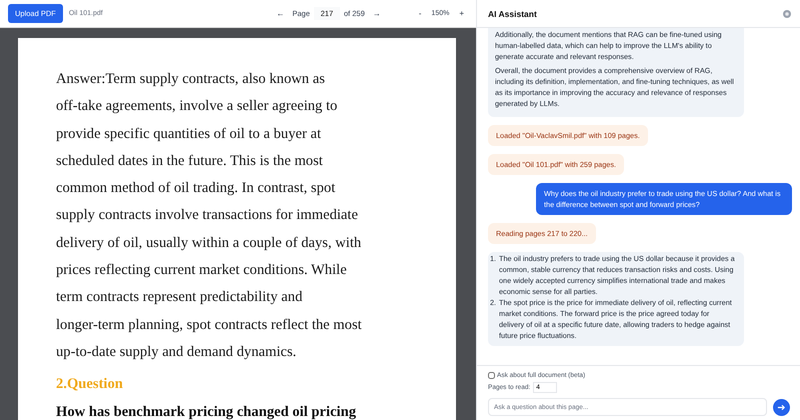 This screenshot has width=800, height=420. Describe the element at coordinates (280, 13) in the screenshot. I see `previous-page-button: ←` at that location.